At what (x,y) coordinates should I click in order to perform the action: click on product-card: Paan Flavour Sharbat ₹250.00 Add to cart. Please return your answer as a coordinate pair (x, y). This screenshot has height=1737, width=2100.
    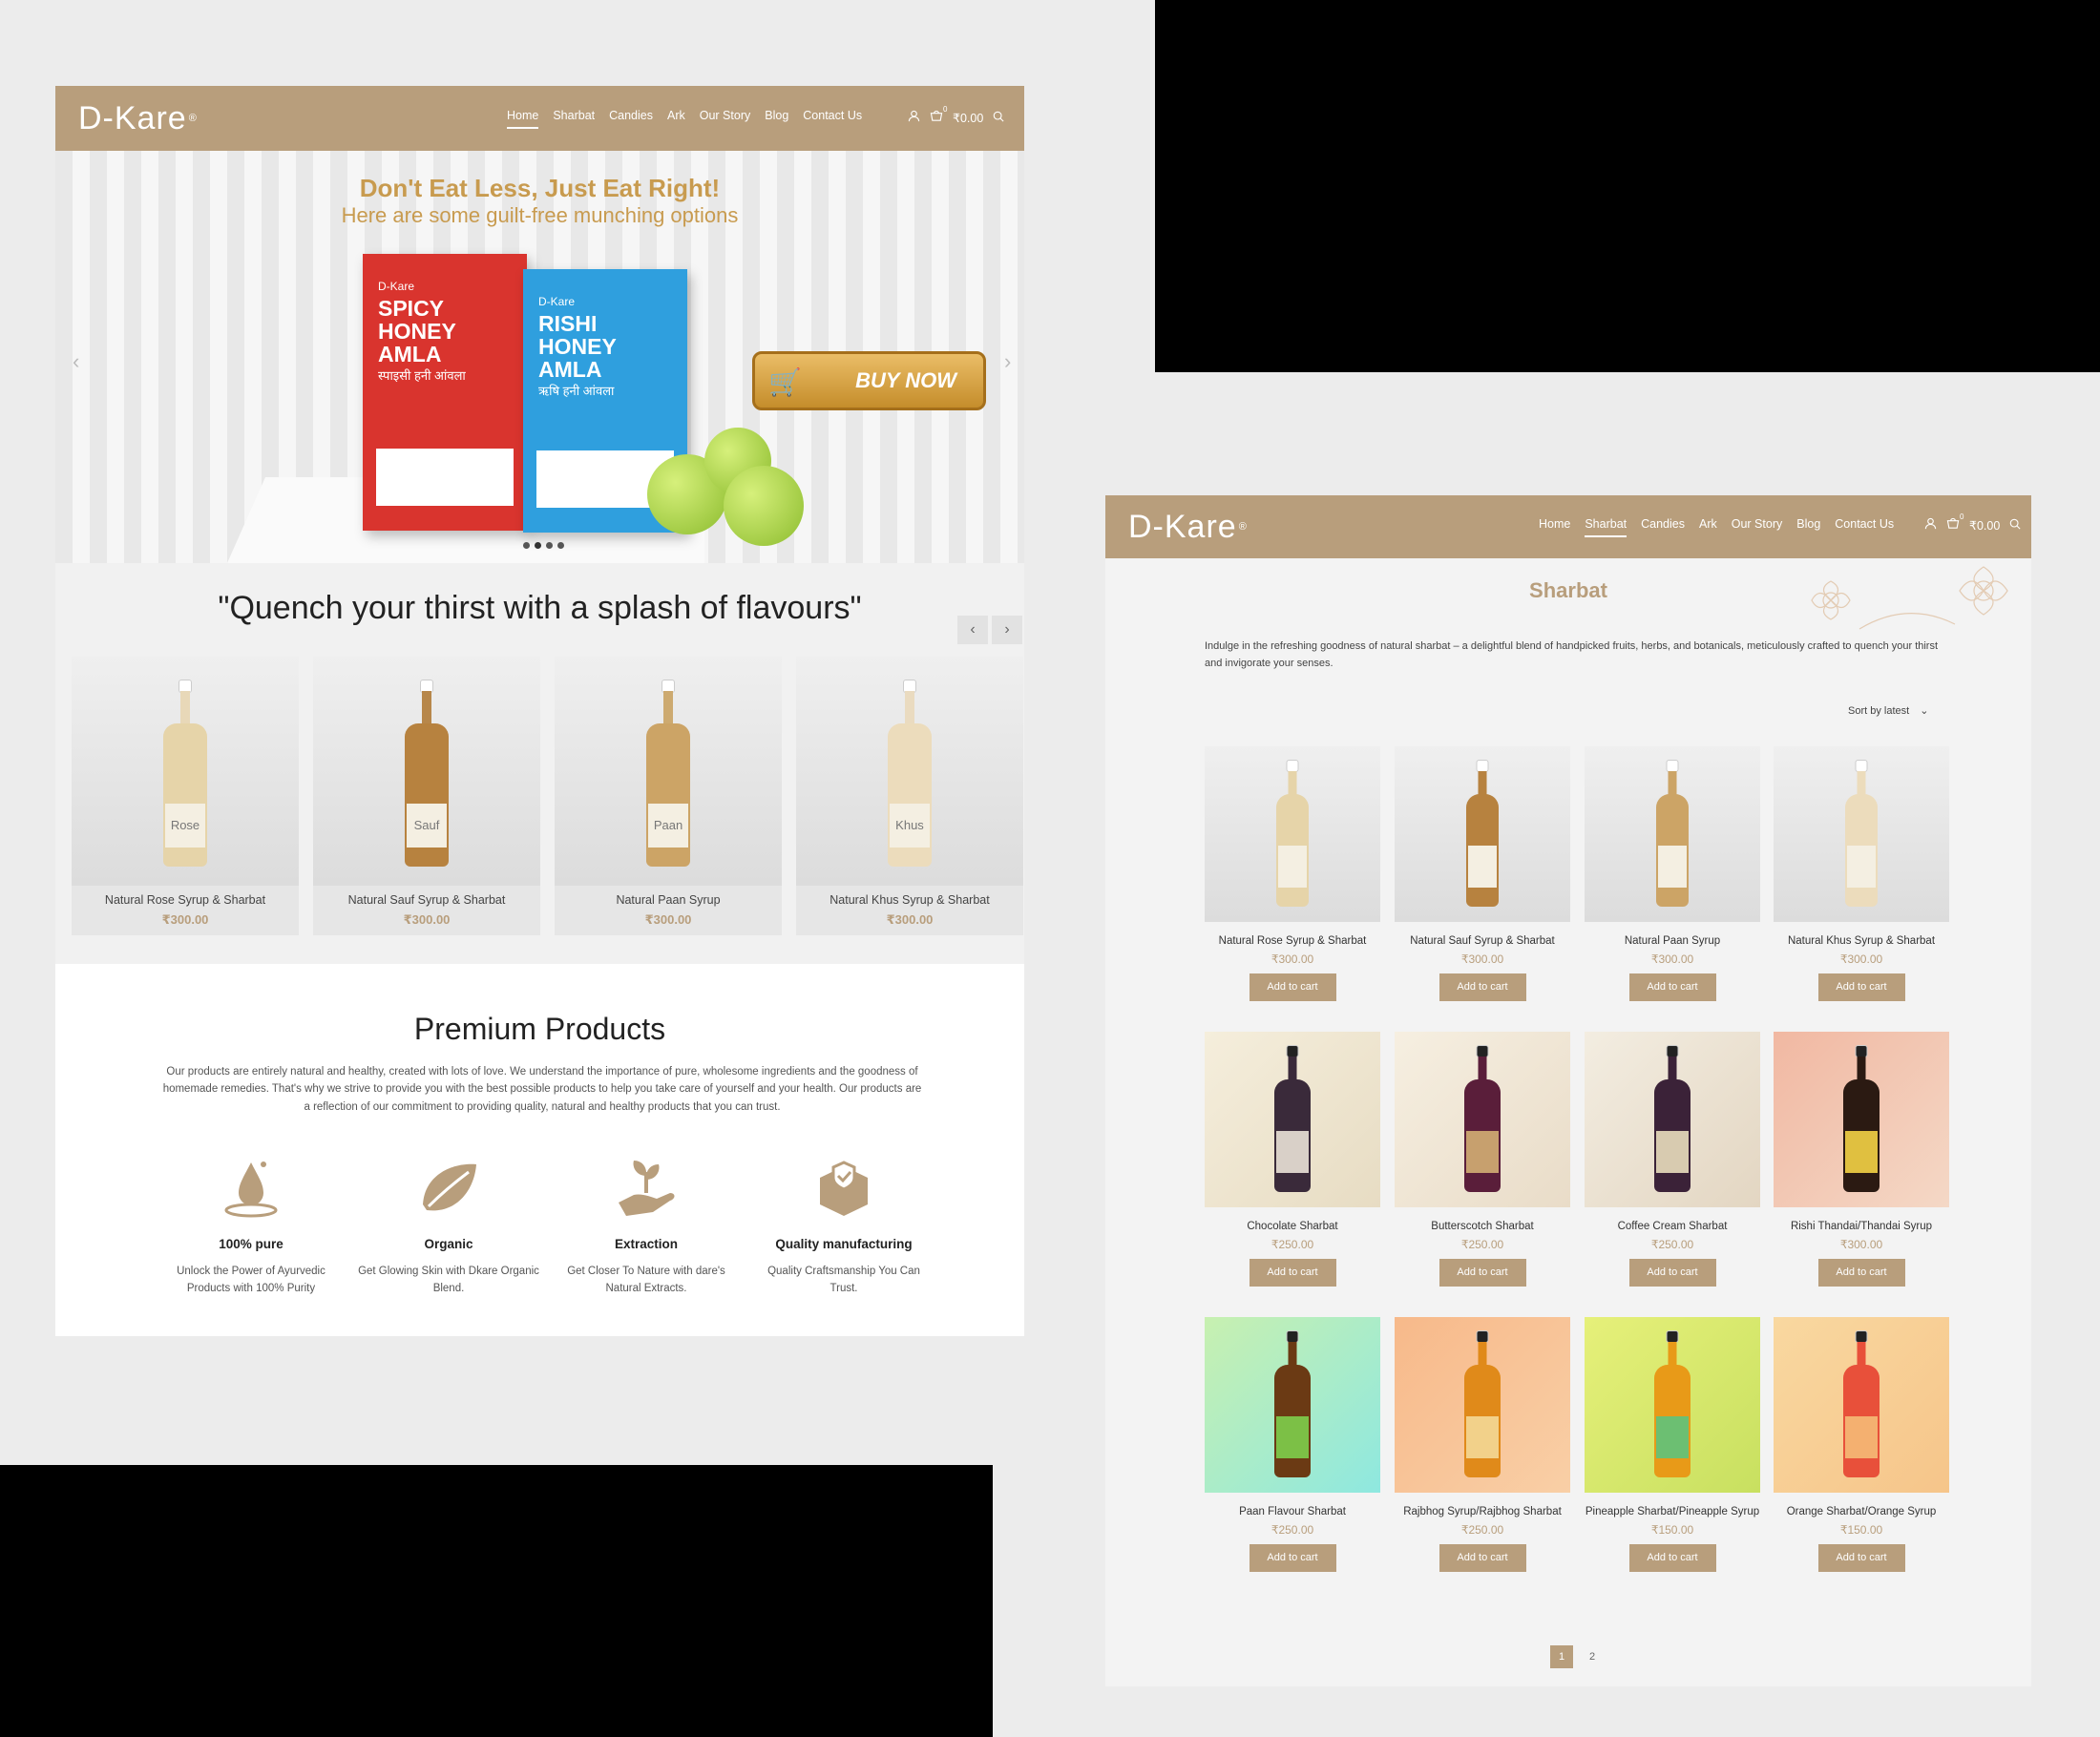
    Looking at the image, I should click on (1292, 1445).